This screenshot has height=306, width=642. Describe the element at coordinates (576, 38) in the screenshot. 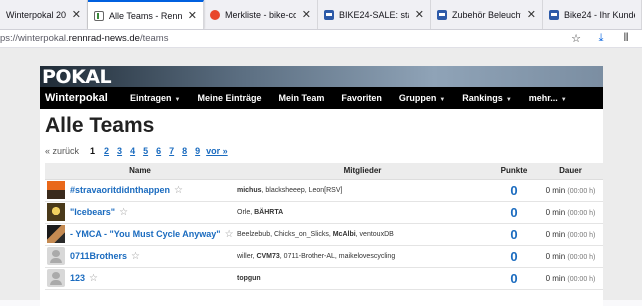

I see `bookmark-star-icon: ☆` at that location.